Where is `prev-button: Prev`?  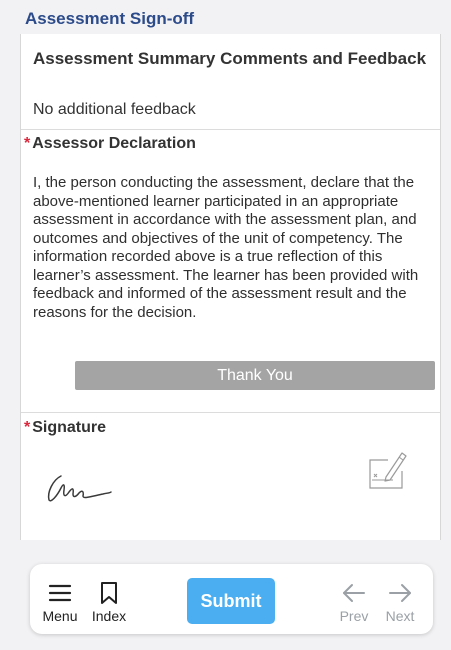
prev-button: Prev is located at coordinates (354, 599).